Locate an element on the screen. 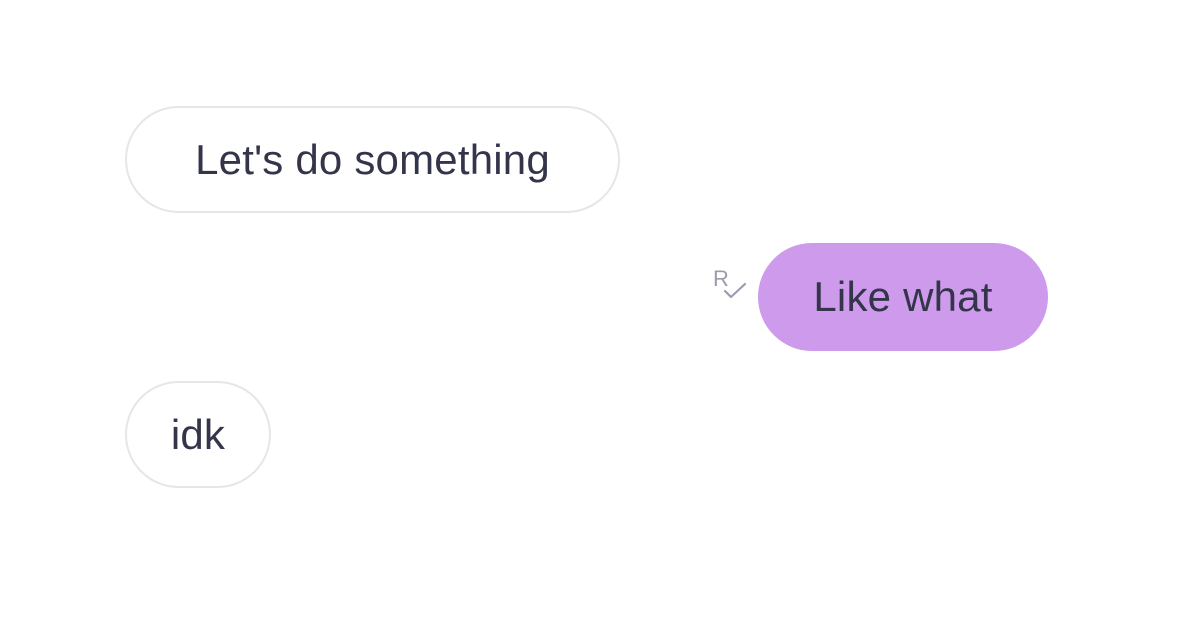  checkmark-icon is located at coordinates (735, 290).